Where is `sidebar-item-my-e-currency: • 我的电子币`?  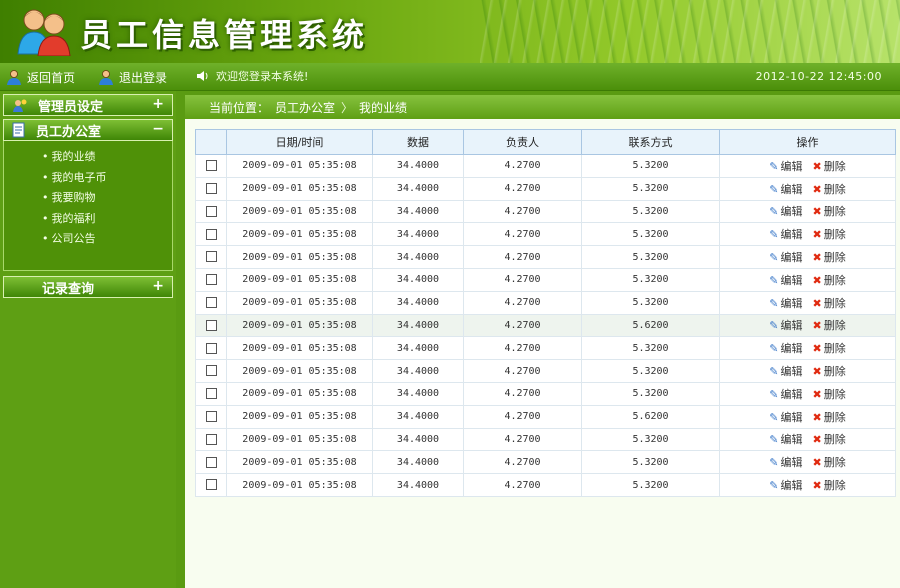
sidebar-item-my-e-currency: • 我的电子币 is located at coordinates (88, 178).